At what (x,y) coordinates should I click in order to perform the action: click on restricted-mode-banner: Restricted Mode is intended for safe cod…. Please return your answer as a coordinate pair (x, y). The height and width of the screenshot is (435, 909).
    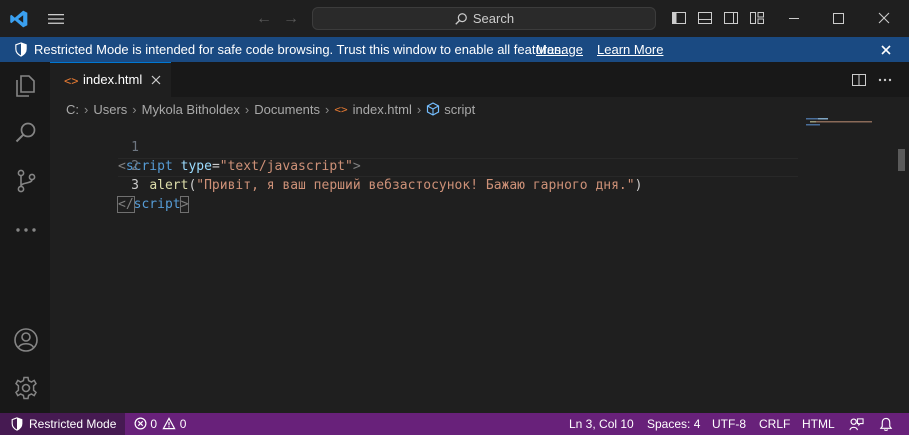
    Looking at the image, I should click on (454, 49).